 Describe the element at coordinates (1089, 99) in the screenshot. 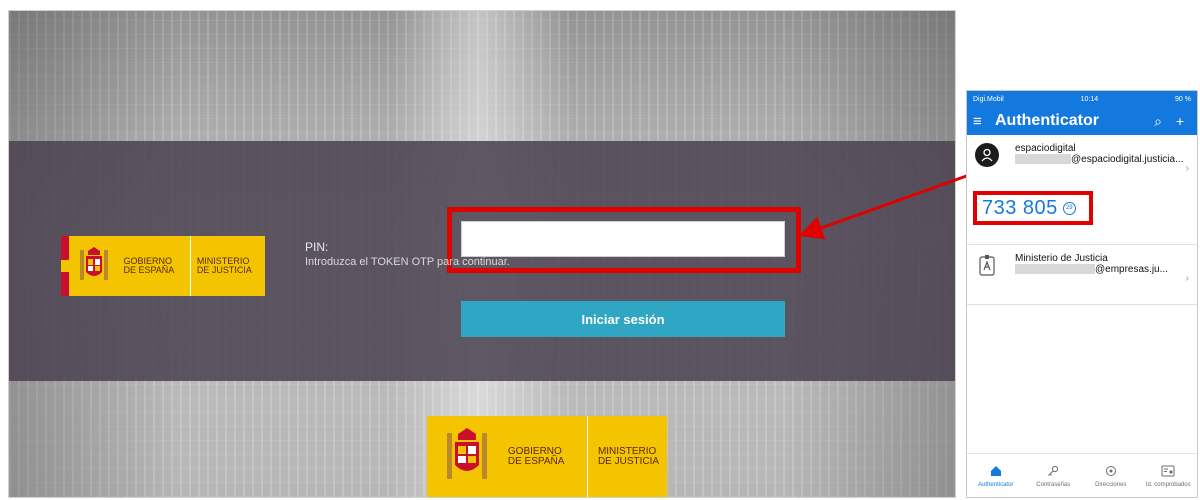

I see `time-label: 10:14` at that location.